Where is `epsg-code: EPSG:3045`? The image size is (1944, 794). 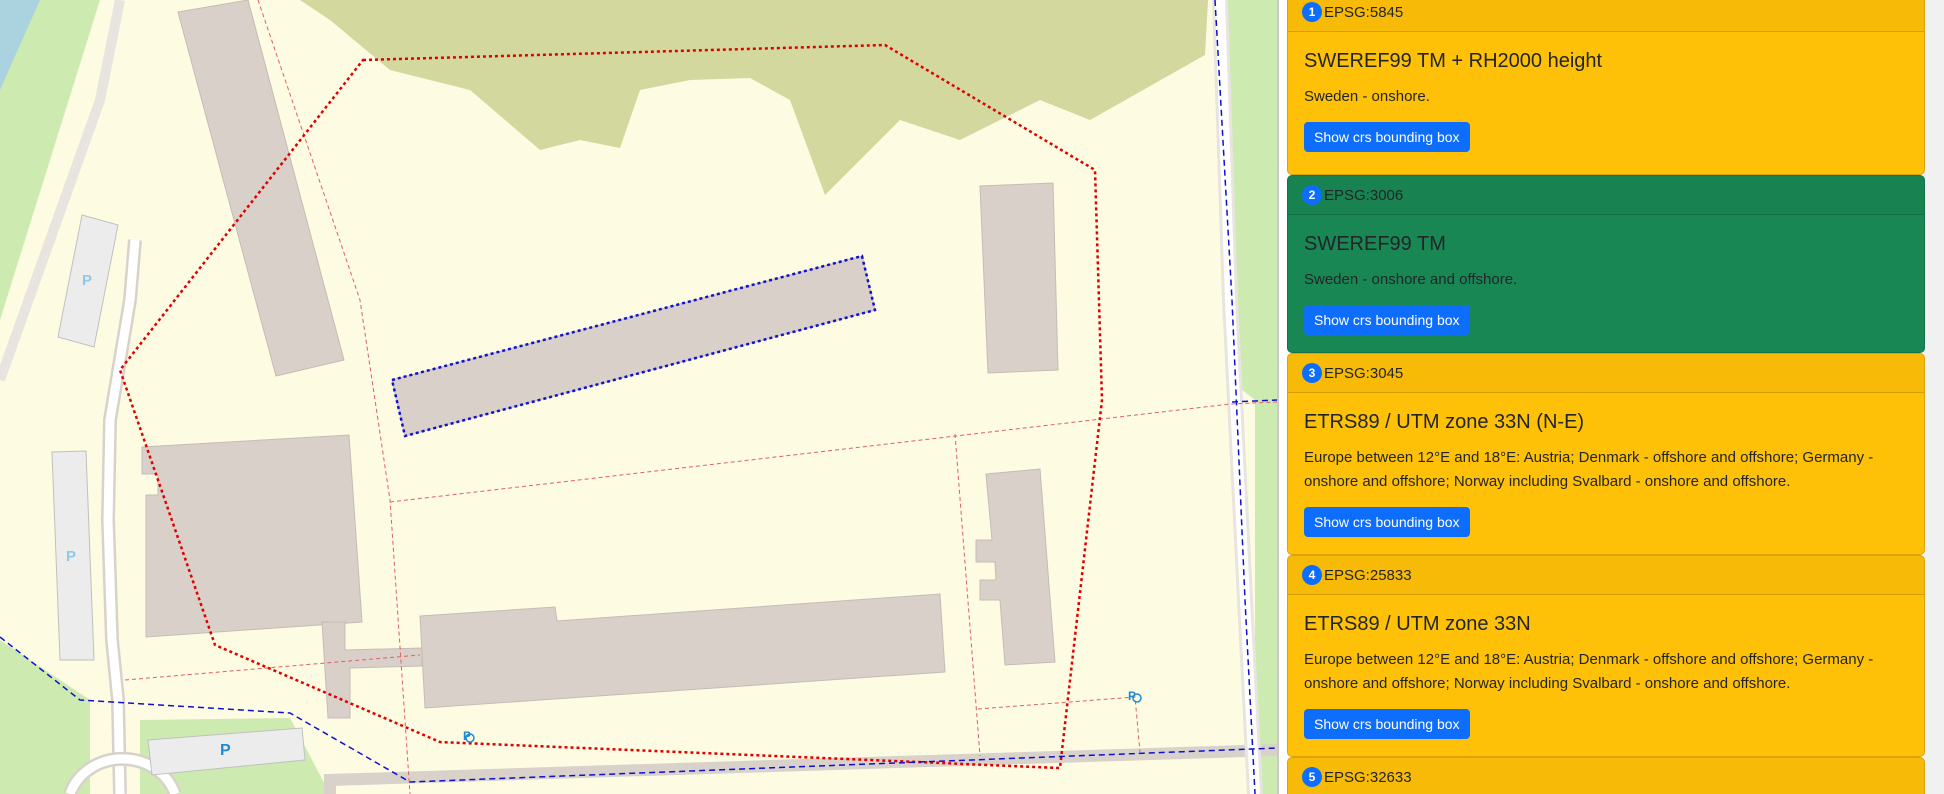
epsg-code: EPSG:3045 is located at coordinates (1364, 373).